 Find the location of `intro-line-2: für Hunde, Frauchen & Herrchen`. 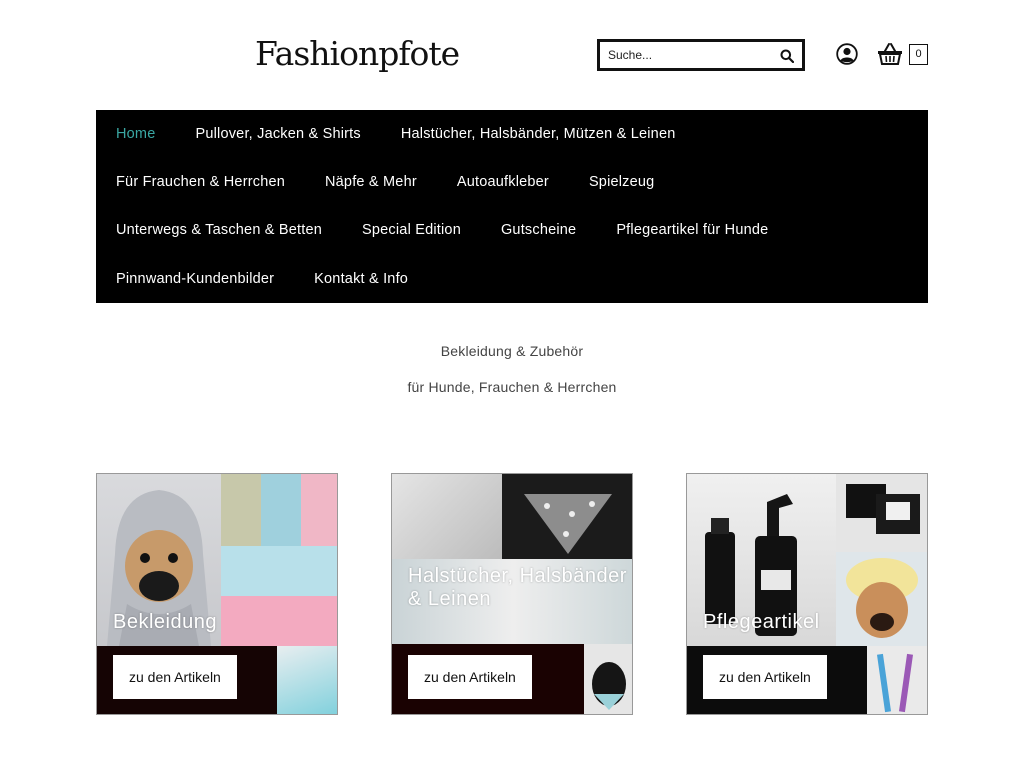

intro-line-2: für Hunde, Frauchen & Herrchen is located at coordinates (512, 387).